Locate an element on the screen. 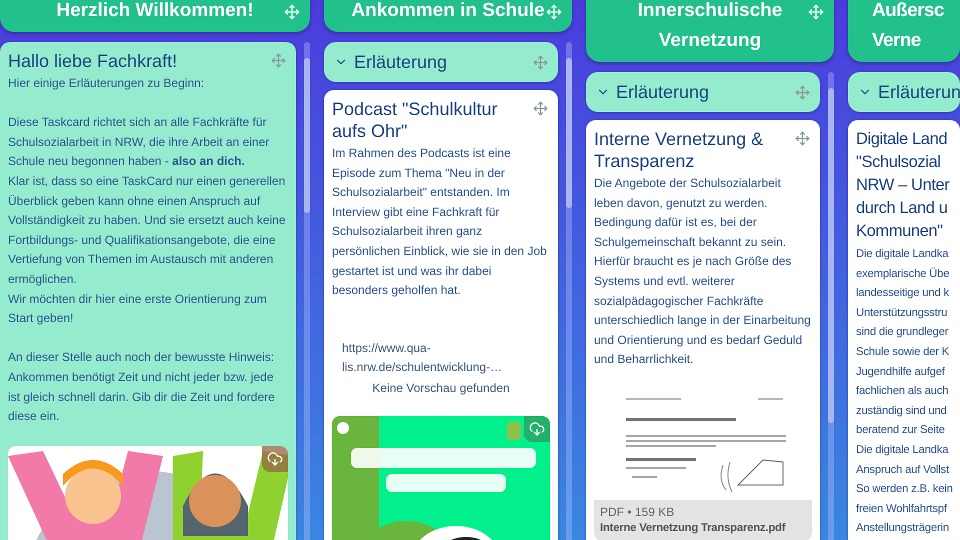 This screenshot has width=960, height=540. card-text: Wir möchten dir hier eine erste Orientierung zum Start geben! is located at coordinates (138, 309).